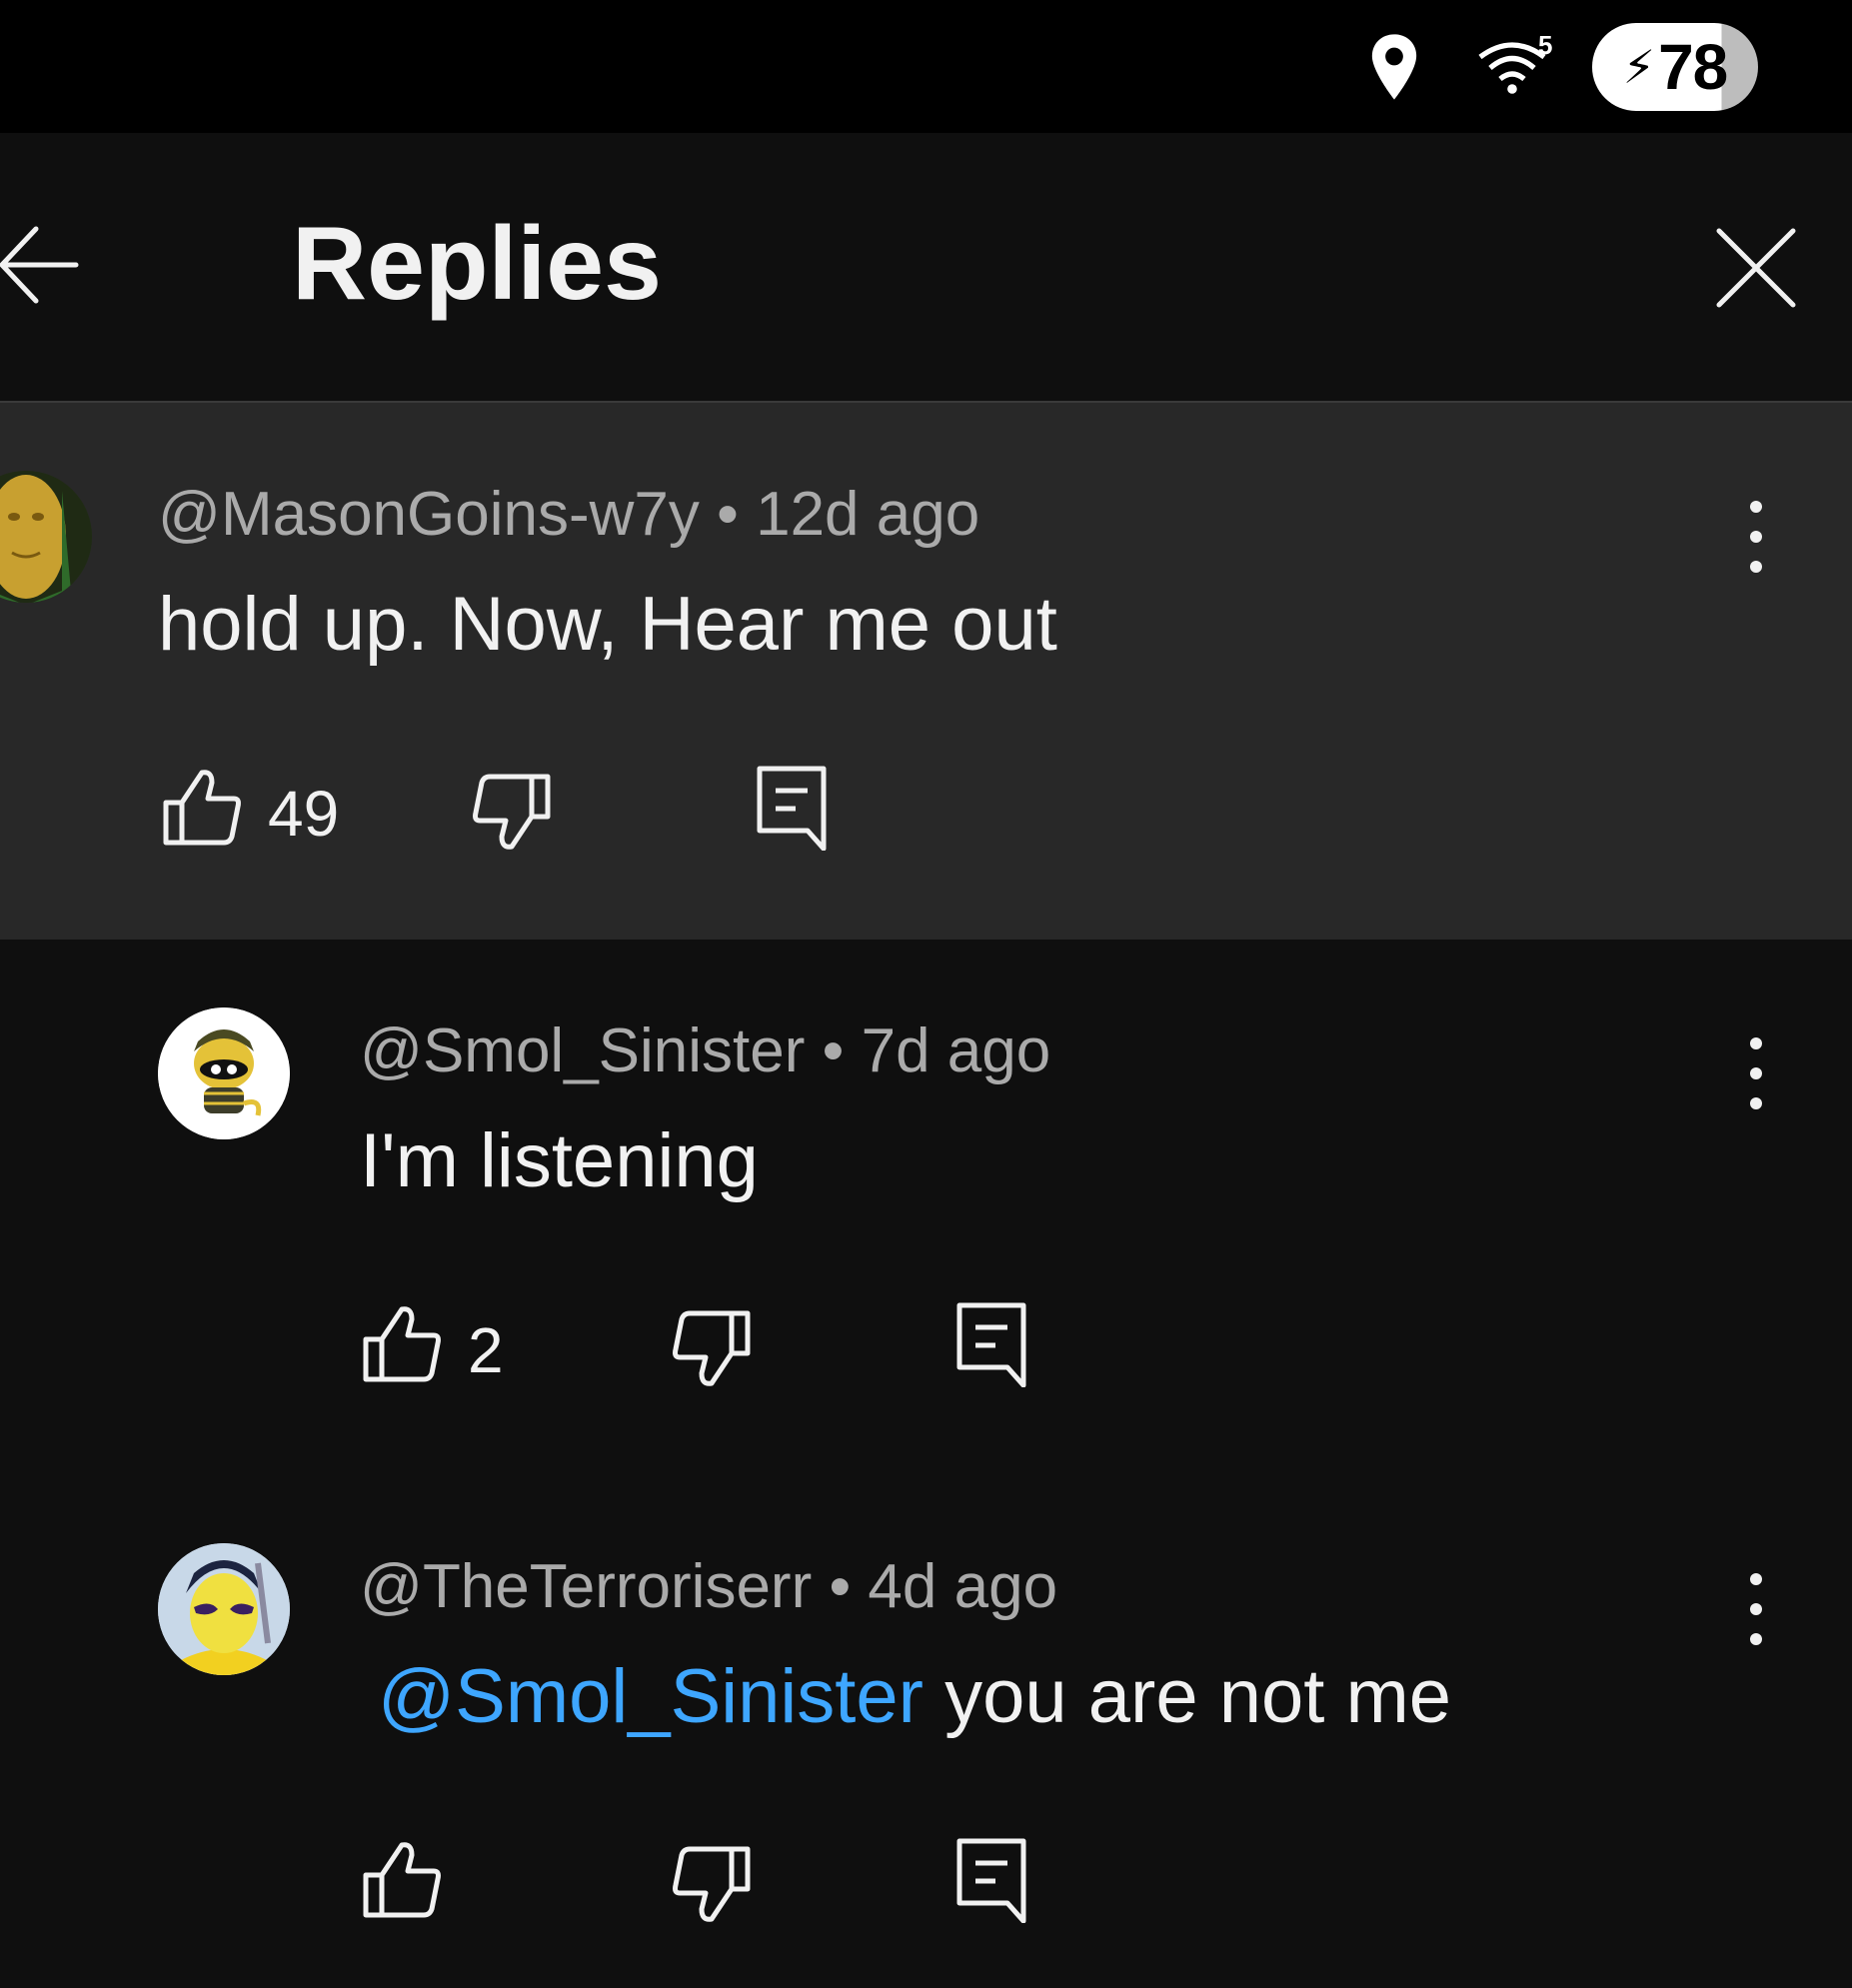  Describe the element at coordinates (1638, 67) in the screenshot. I see `charging-bolt-icon: ⚡` at that location.